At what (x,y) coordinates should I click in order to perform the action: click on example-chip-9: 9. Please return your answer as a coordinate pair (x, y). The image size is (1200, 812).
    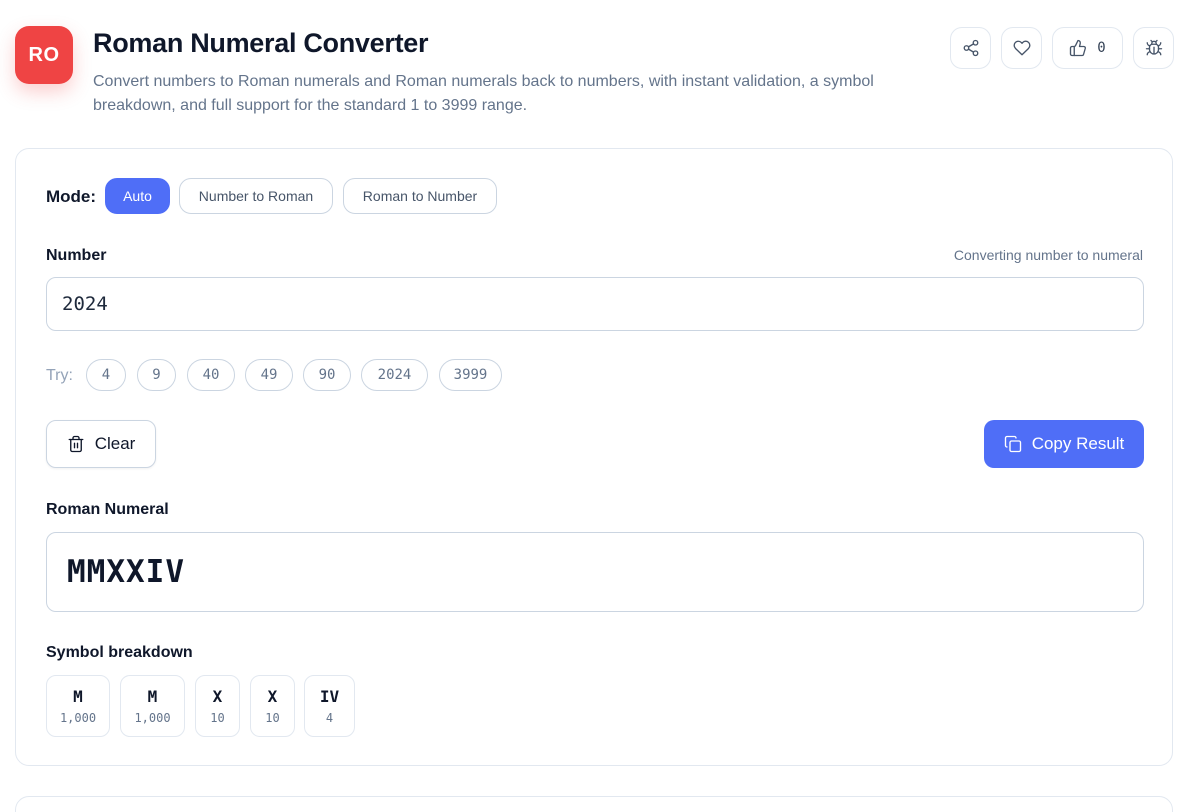
    Looking at the image, I should click on (156, 375).